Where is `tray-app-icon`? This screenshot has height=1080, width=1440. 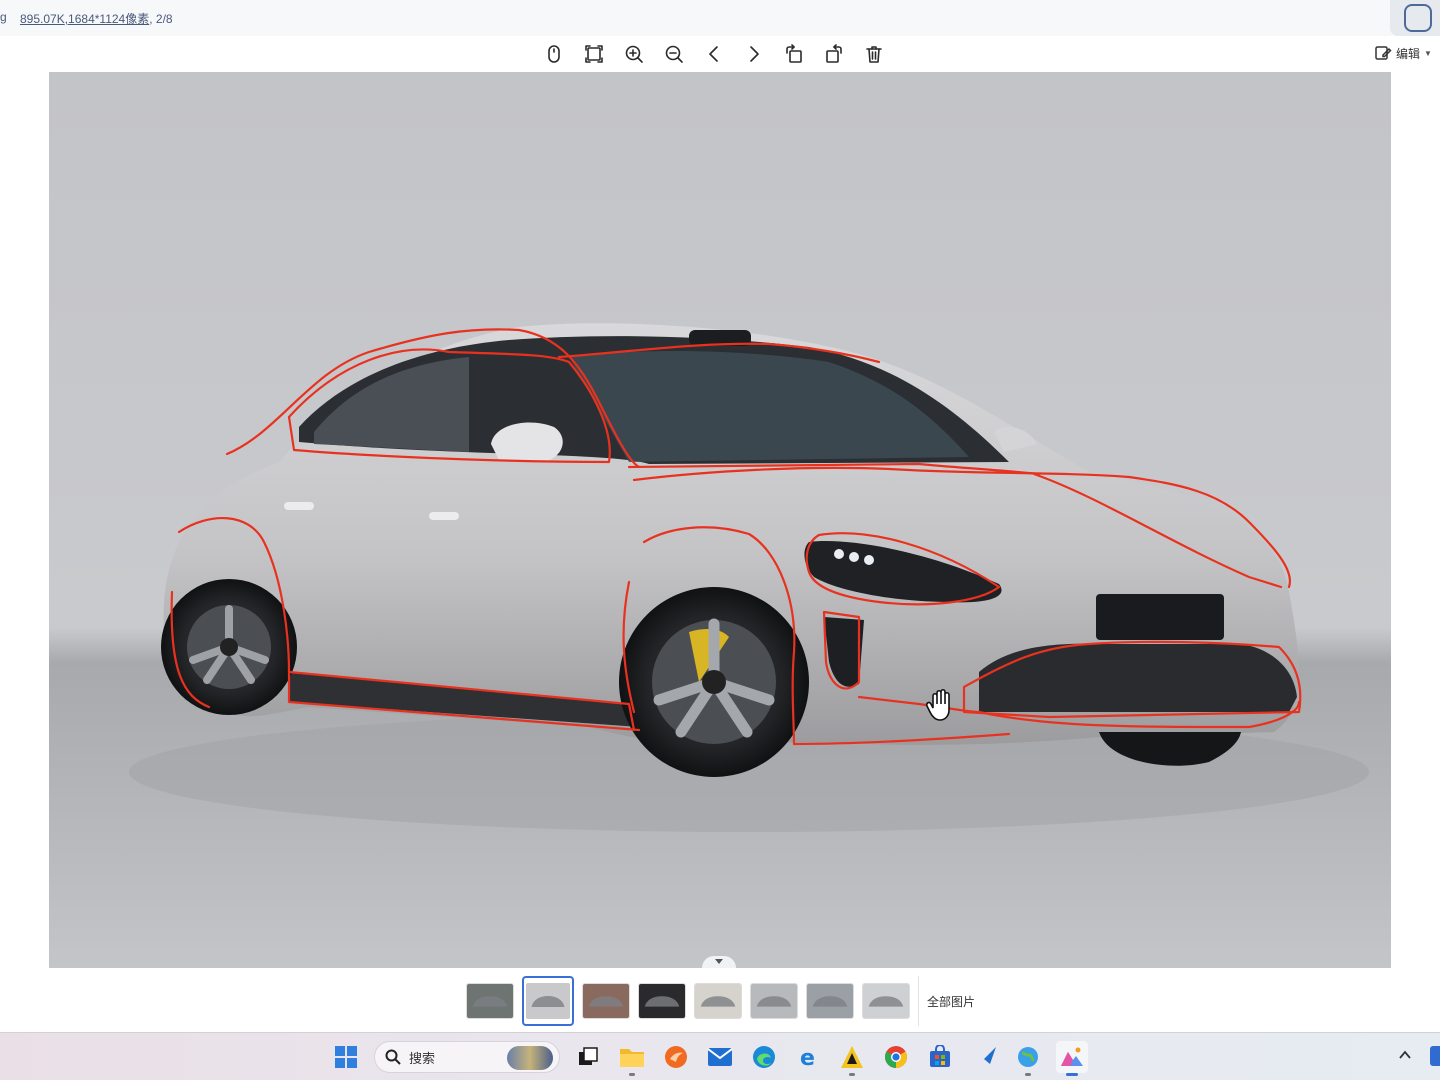
tray-app-icon is located at coordinates (1435, 1056).